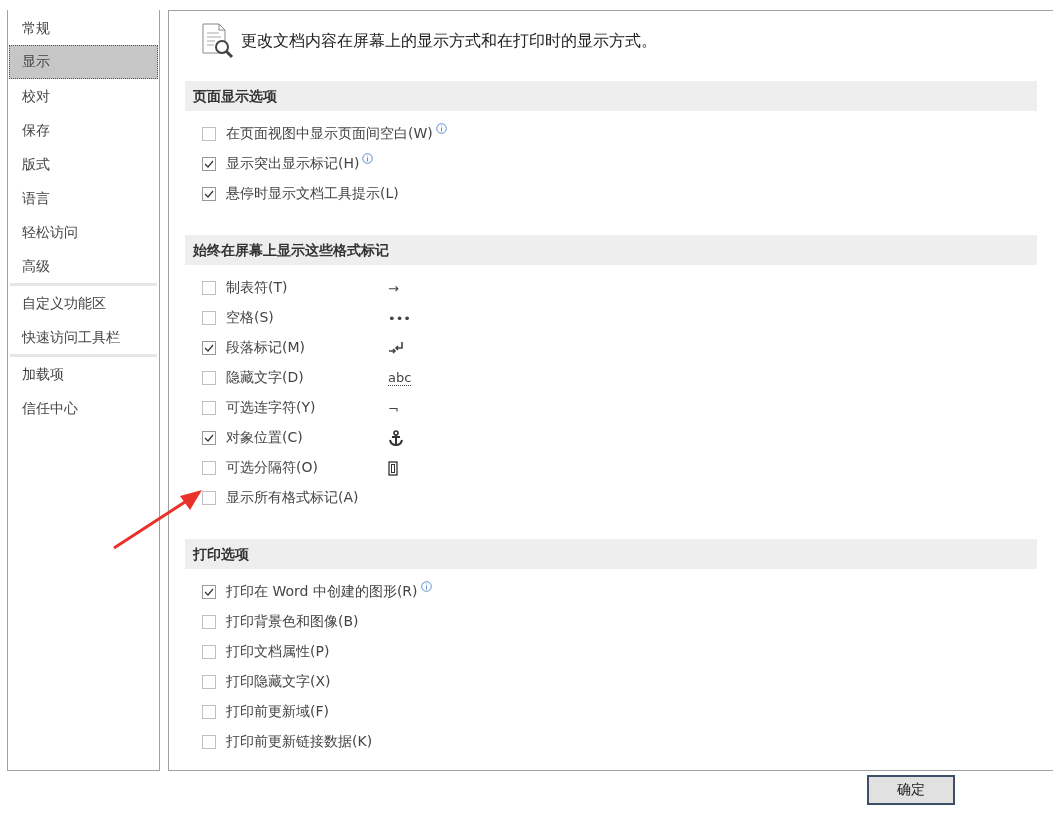 This screenshot has height=817, width=1061. Describe the element at coordinates (278, 652) in the screenshot. I see `option-label: 打印文档属性(P)` at that location.